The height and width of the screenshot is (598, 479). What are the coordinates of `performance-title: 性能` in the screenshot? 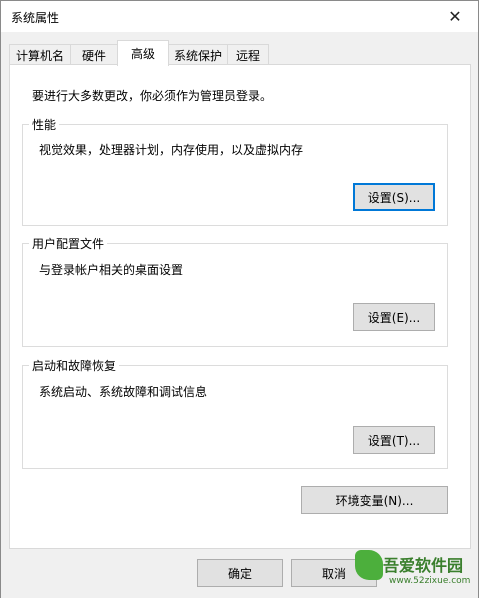 It's located at (44, 124).